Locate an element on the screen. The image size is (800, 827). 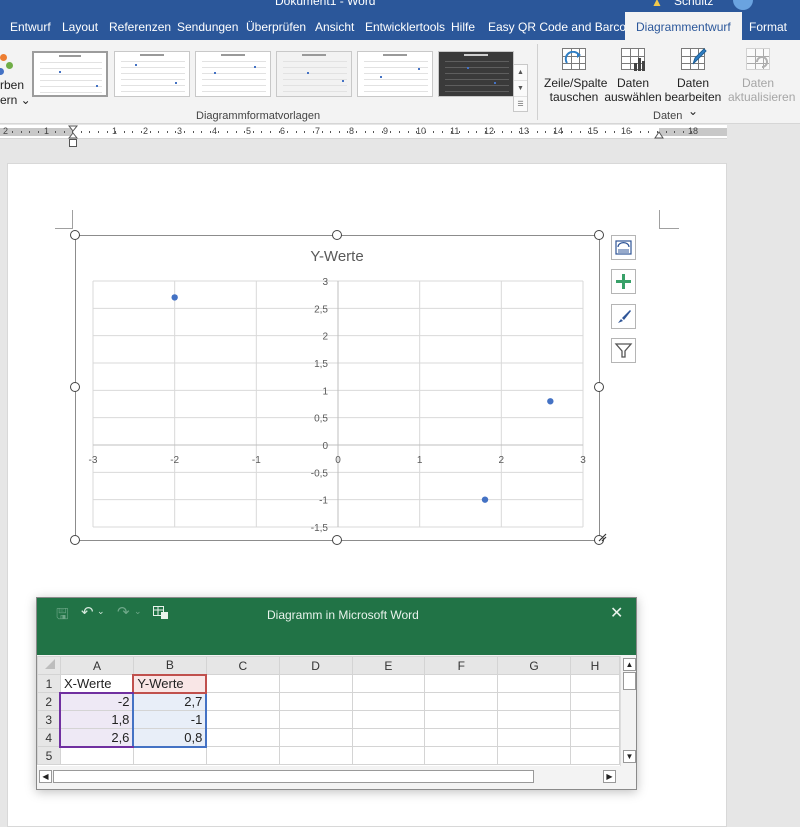
redo-icon: ↷ is located at coordinates (123, 612).